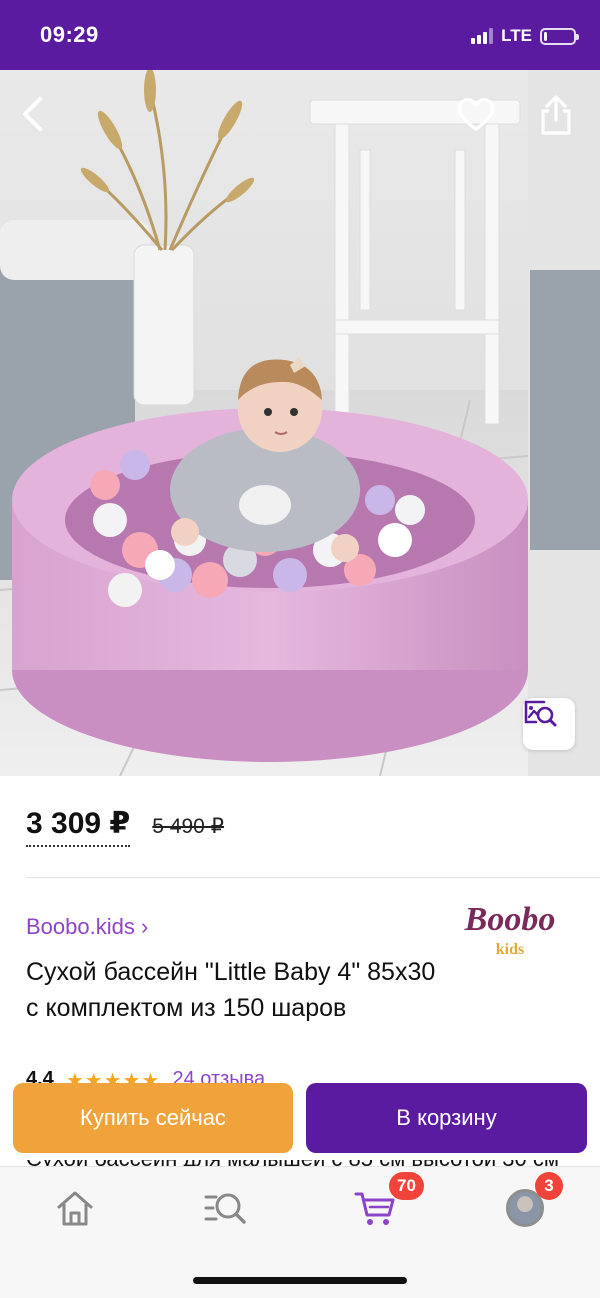 This screenshot has height=1298, width=600. I want to click on status-bar: 09:29 LTE, so click(300, 35).